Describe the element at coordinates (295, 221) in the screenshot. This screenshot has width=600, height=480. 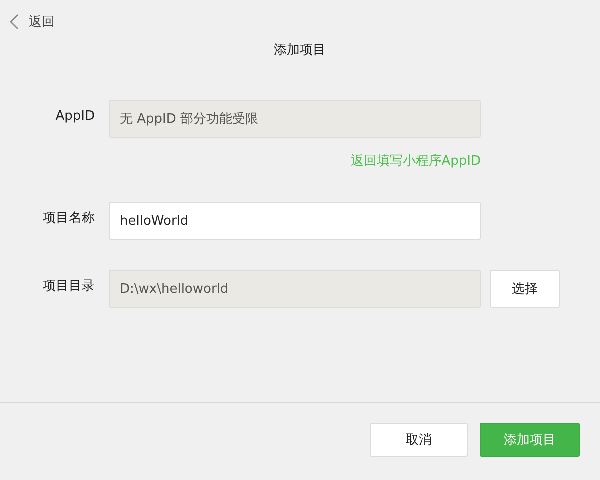
I see `input-field: helloWorld` at that location.